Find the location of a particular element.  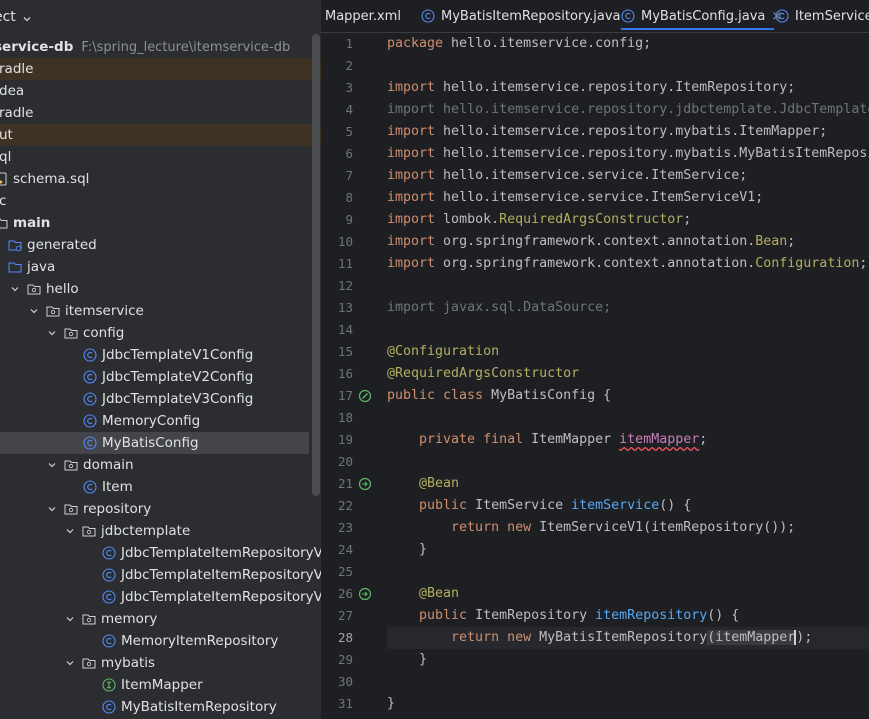

tree-item-sql: ql is located at coordinates (156, 157).